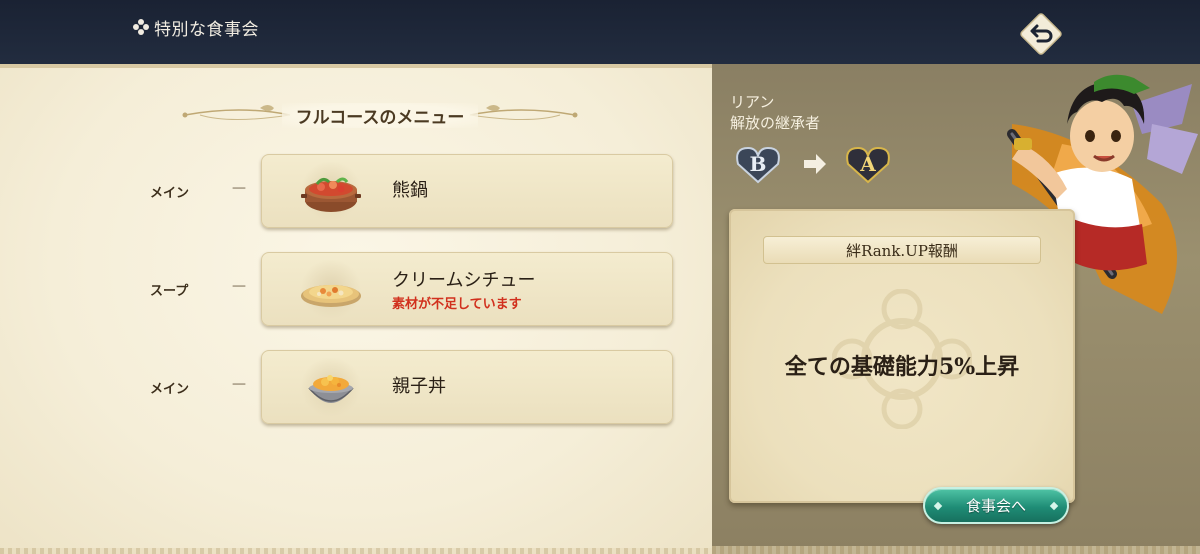  I want to click on course-card-bear-hotpot: 熊鍋, so click(467, 191).